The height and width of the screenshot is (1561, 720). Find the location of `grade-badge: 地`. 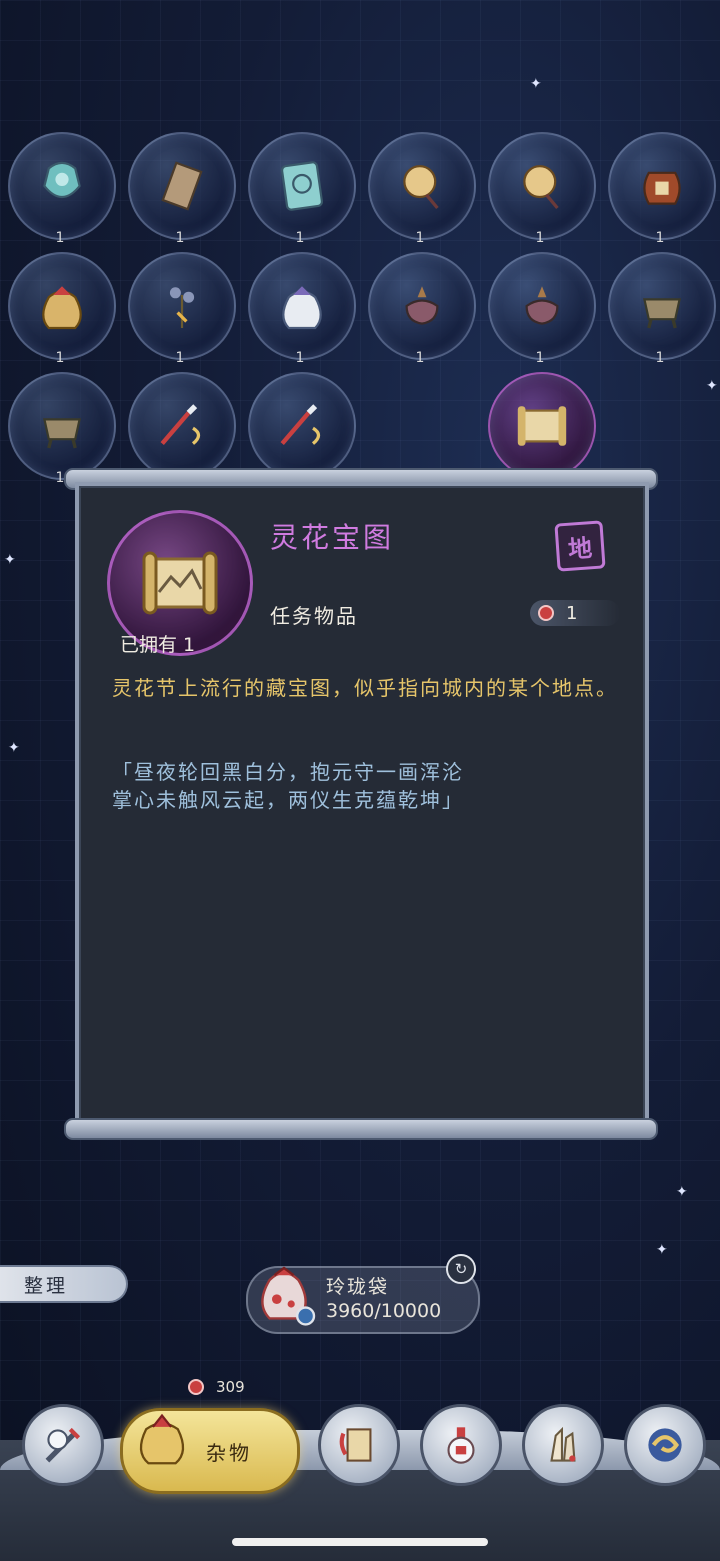

grade-badge: 地 is located at coordinates (580, 546).